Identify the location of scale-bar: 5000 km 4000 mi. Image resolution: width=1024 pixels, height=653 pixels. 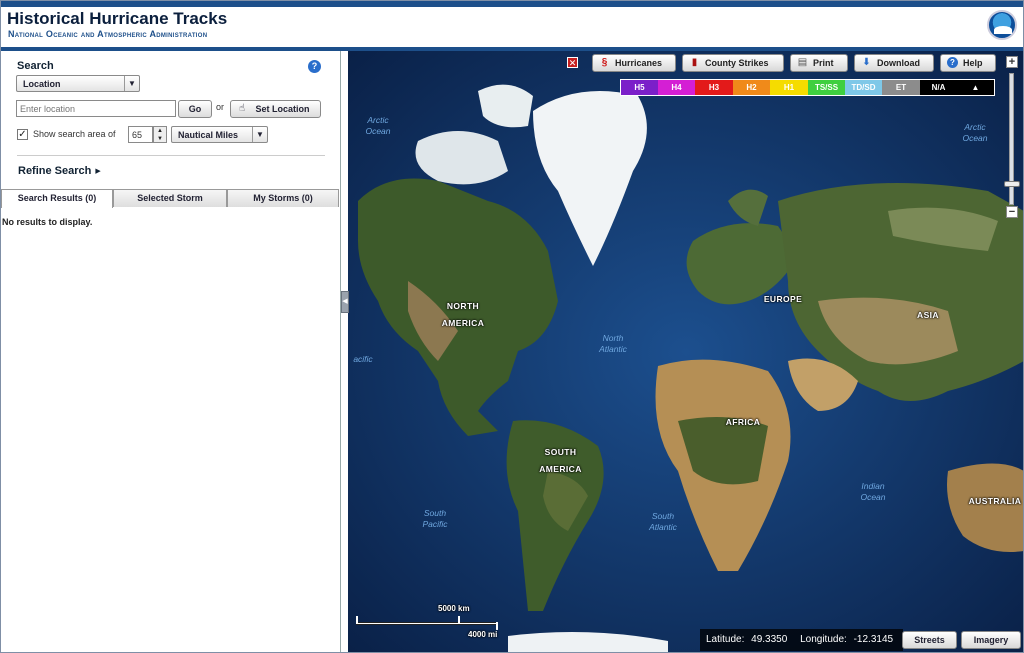
(431, 624).